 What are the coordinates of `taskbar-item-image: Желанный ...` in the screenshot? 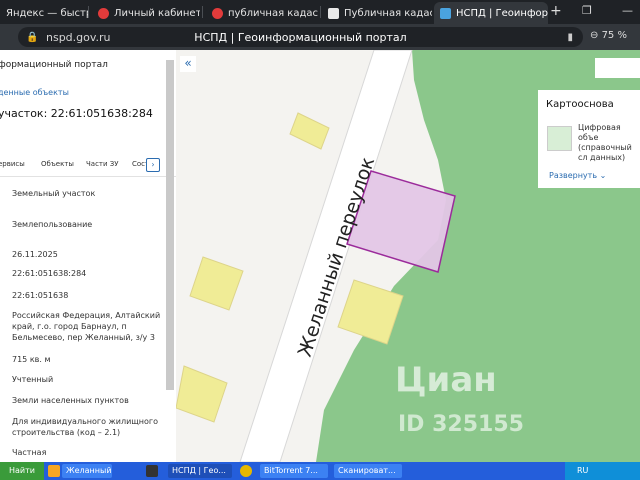 It's located at (87, 471).